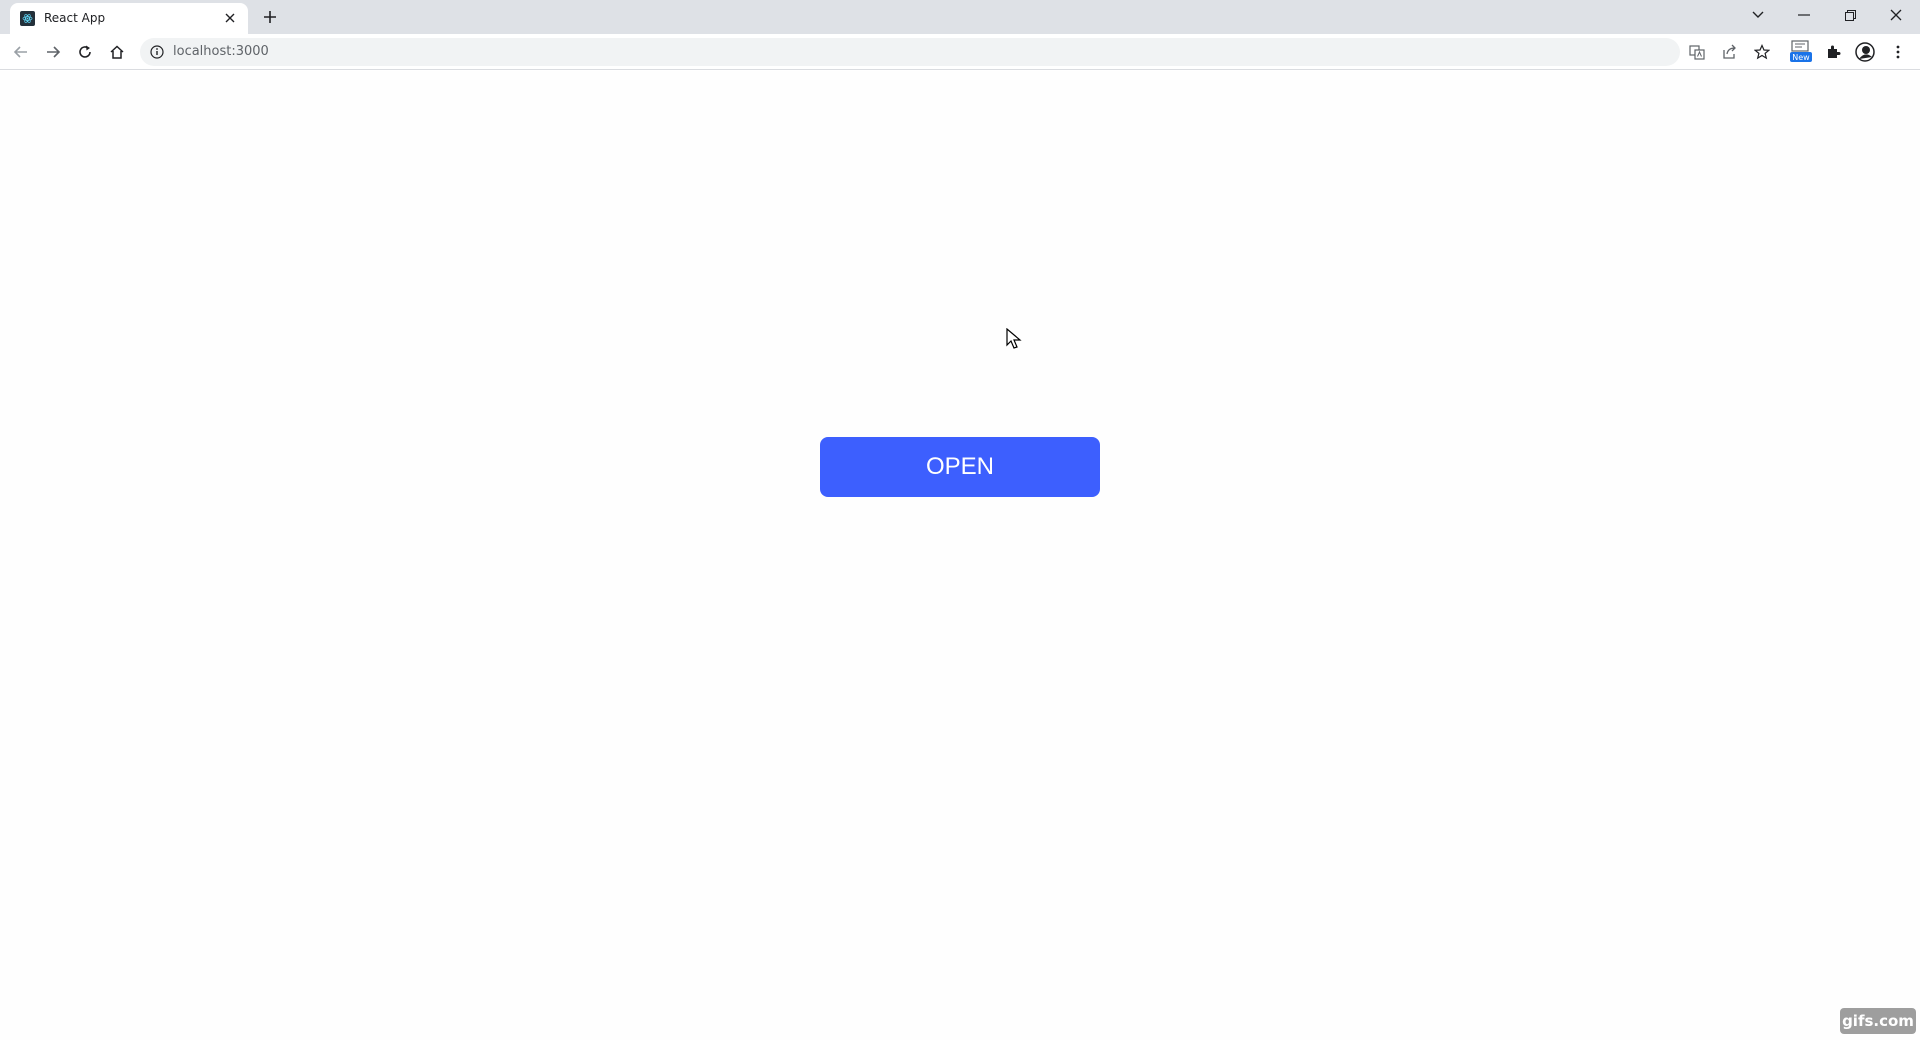  Describe the element at coordinates (910, 52) in the screenshot. I see `address-bar: localhost:3000` at that location.